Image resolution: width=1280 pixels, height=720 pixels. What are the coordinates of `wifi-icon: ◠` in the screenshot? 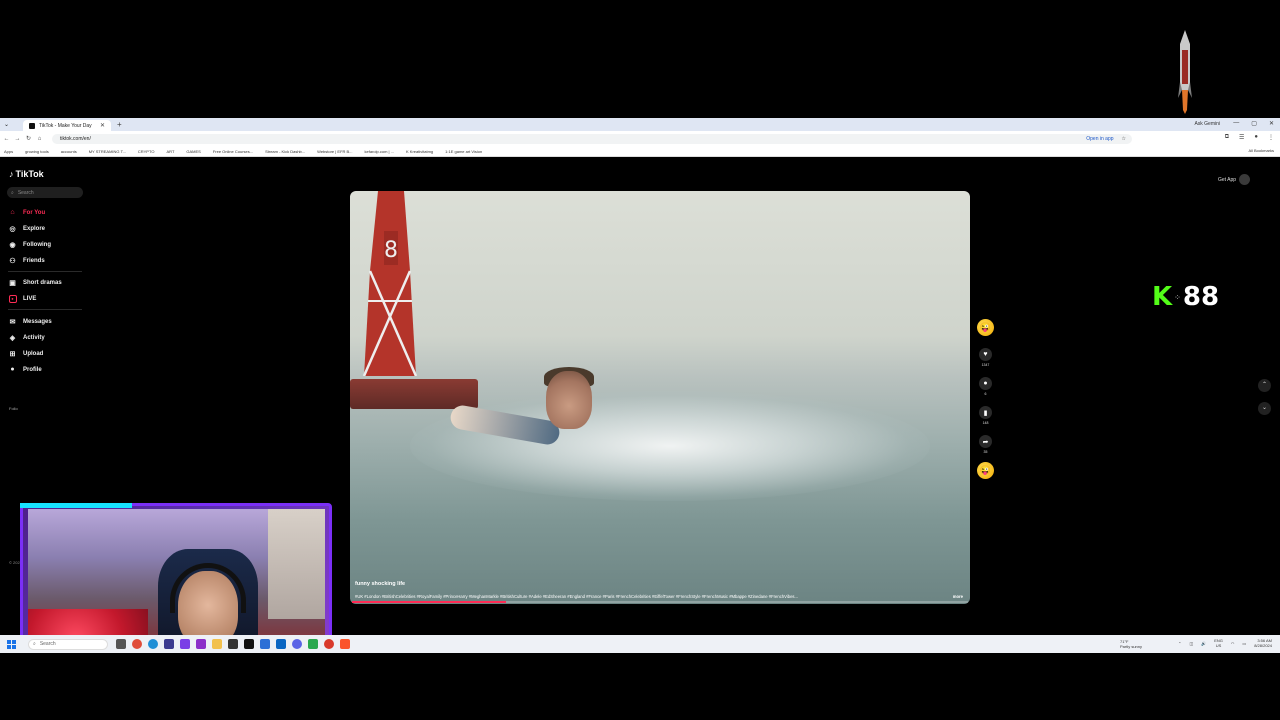 It's located at (1233, 643).